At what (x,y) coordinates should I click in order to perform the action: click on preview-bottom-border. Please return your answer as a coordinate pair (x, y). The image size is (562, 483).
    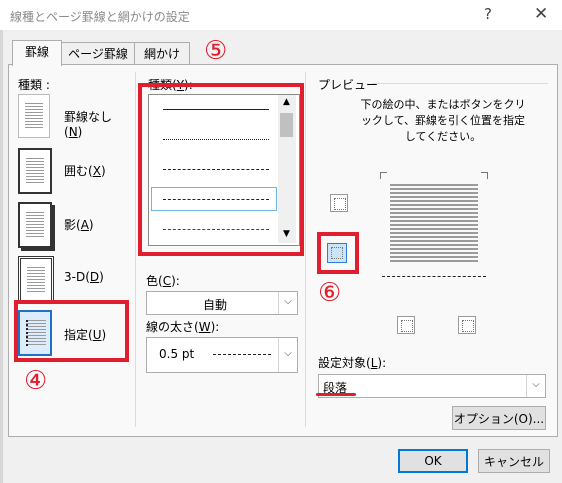
    Looking at the image, I should click on (434, 276).